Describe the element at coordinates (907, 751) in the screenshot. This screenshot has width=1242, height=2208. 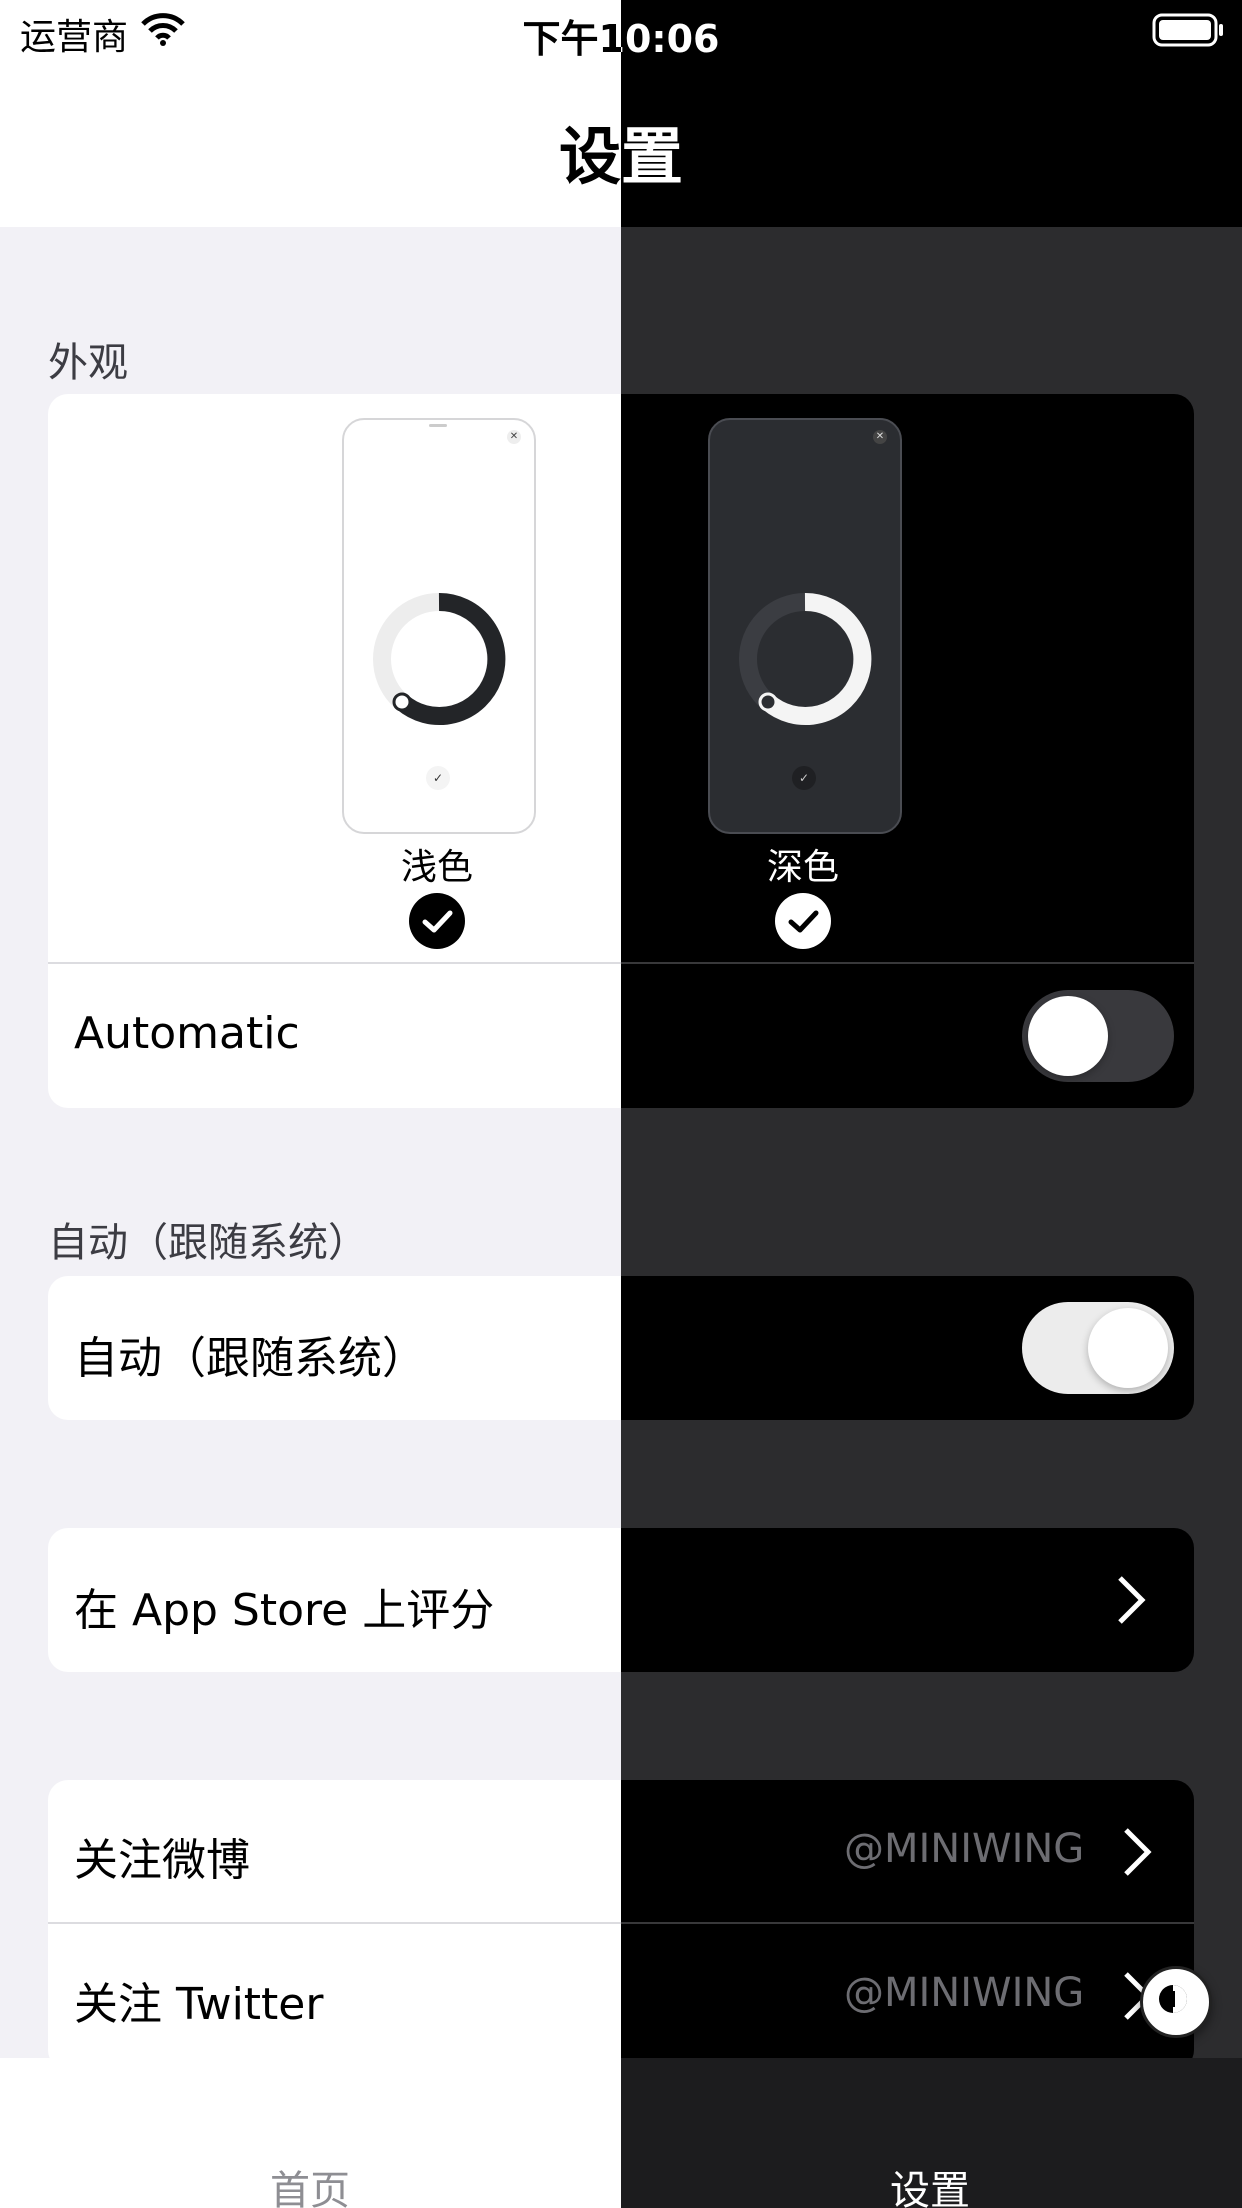
I see `appearance-card: ✕ ✓ 深色` at that location.